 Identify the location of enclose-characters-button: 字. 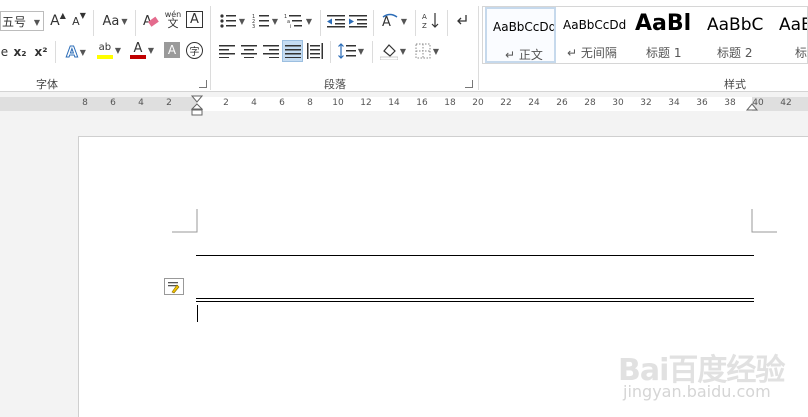
(194, 50).